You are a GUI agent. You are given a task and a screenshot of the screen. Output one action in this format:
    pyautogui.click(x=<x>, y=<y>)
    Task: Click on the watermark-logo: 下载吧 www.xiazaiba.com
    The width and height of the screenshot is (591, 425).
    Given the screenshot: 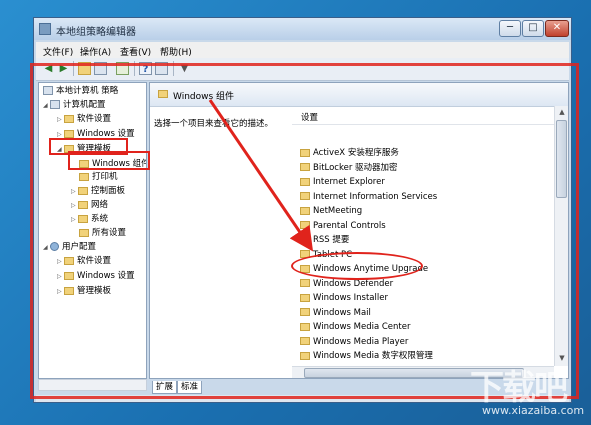 What is the action you would take?
    pyautogui.click(x=527, y=391)
    